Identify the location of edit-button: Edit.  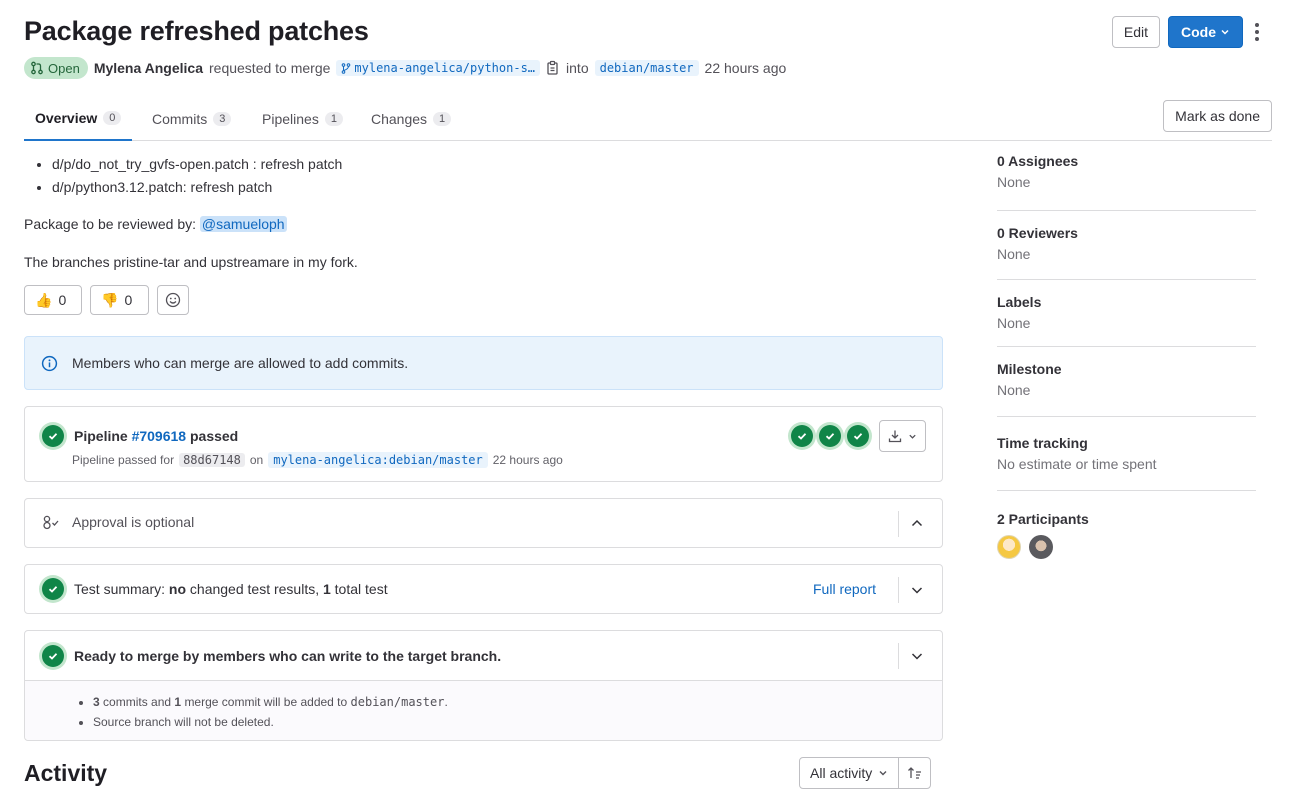
(1135, 32).